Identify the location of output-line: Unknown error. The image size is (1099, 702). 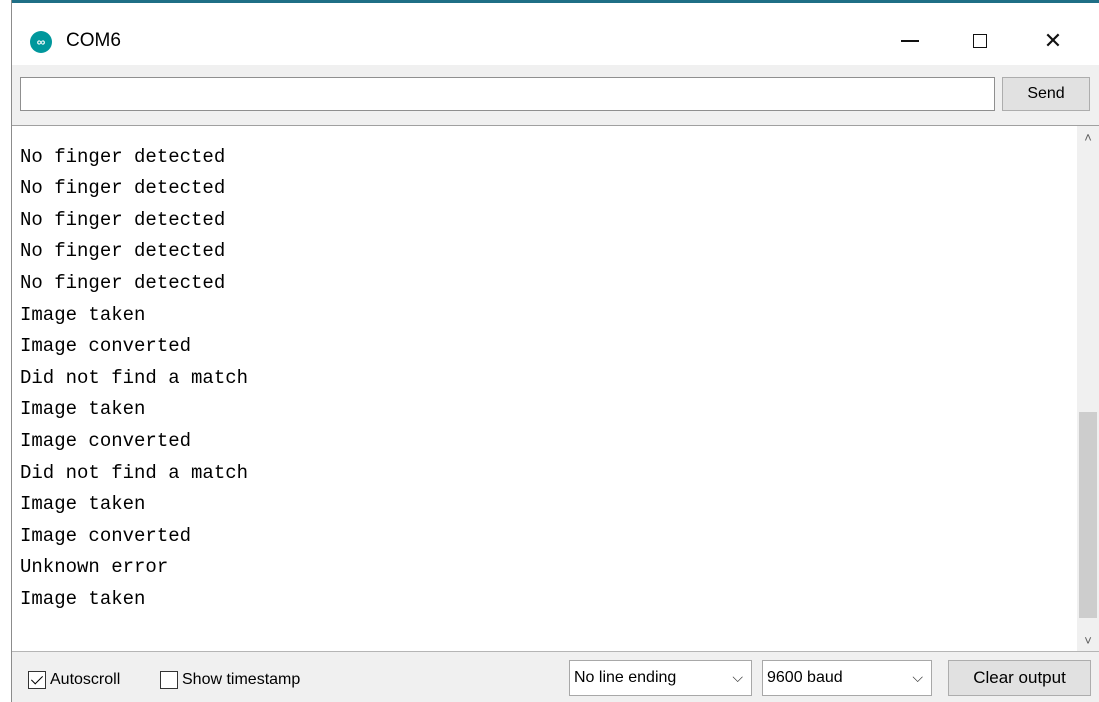
(94, 567).